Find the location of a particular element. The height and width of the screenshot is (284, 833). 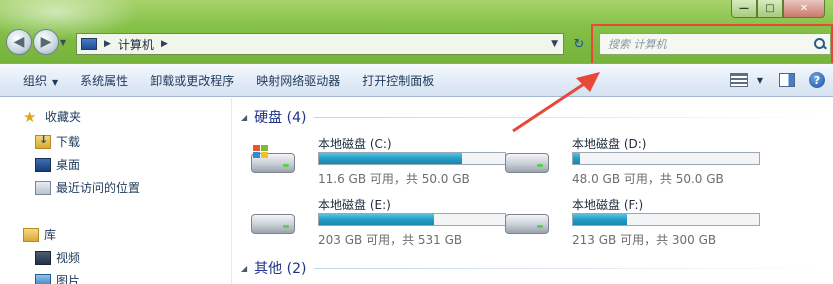

organize-menu: 组织 ▼ is located at coordinates (34, 80).